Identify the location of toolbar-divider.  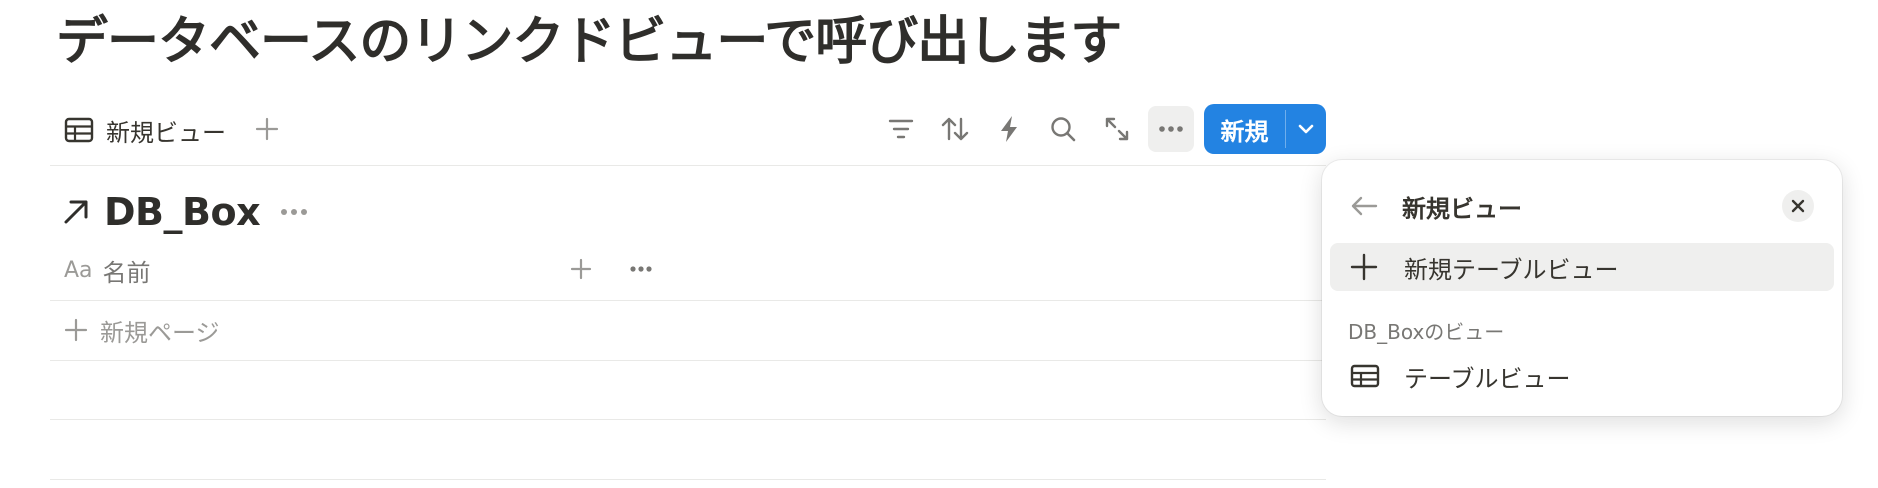
(688, 165).